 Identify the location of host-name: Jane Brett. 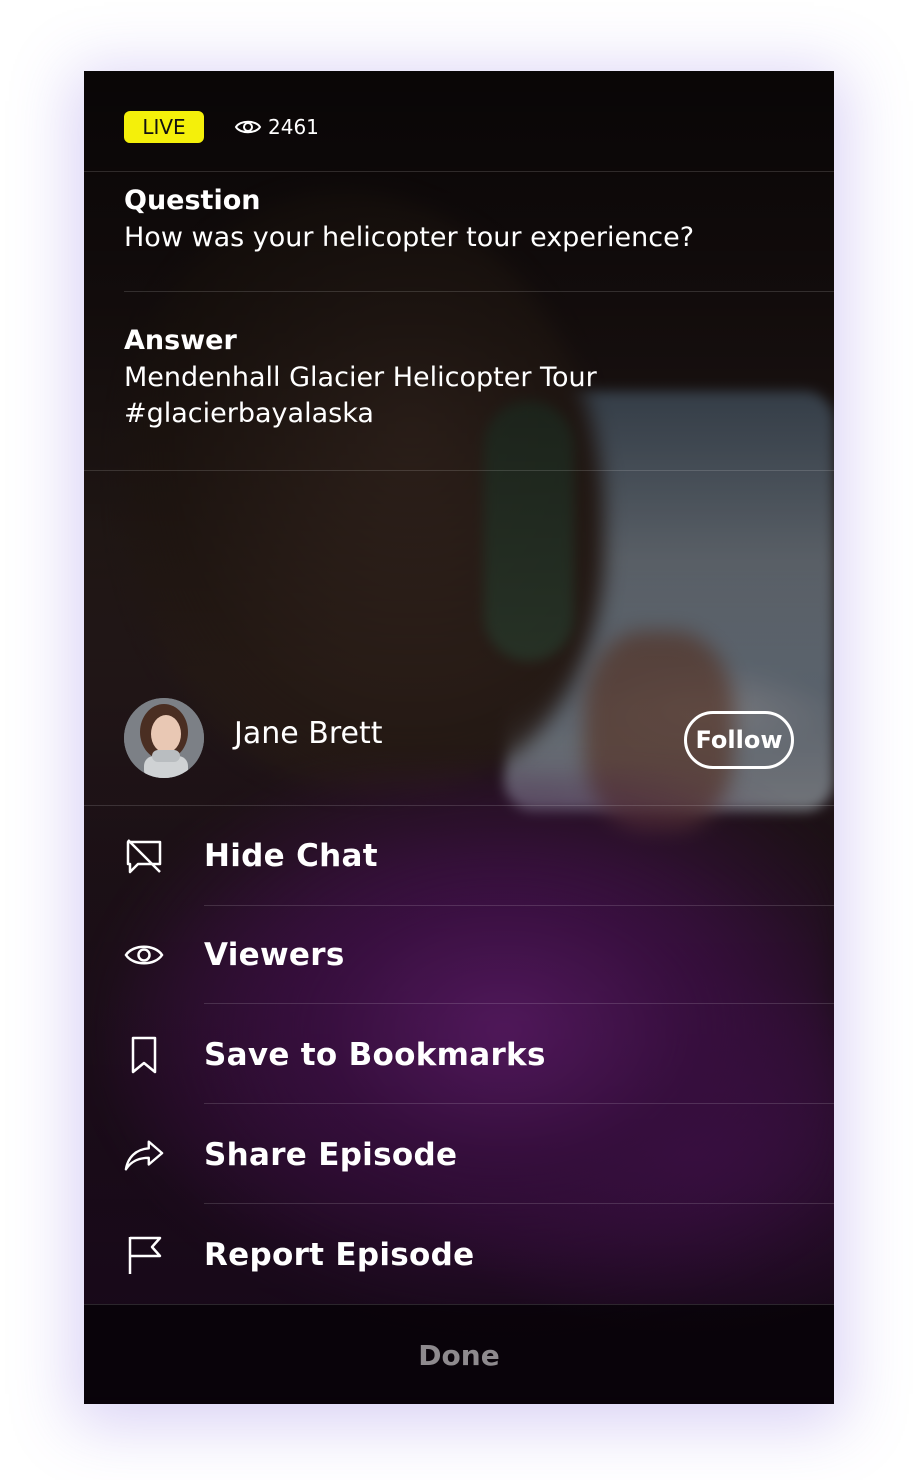
(308, 733).